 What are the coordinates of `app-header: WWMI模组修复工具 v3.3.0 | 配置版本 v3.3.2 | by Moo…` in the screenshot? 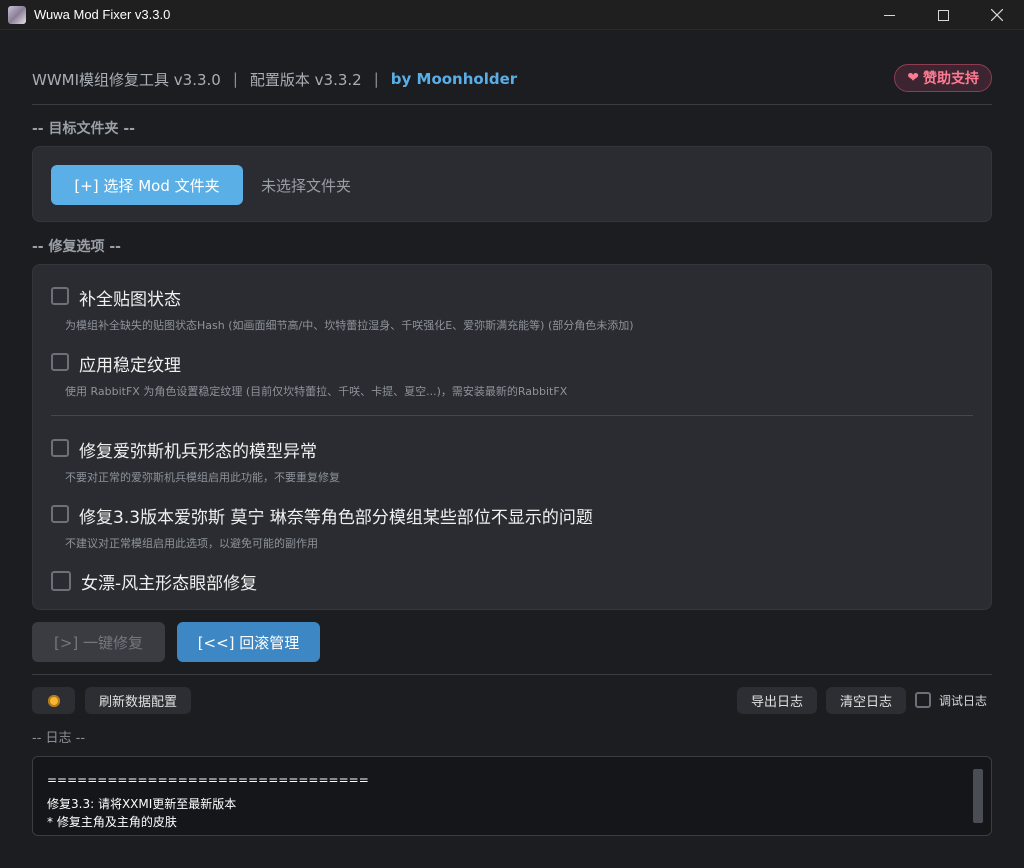 It's located at (512, 79).